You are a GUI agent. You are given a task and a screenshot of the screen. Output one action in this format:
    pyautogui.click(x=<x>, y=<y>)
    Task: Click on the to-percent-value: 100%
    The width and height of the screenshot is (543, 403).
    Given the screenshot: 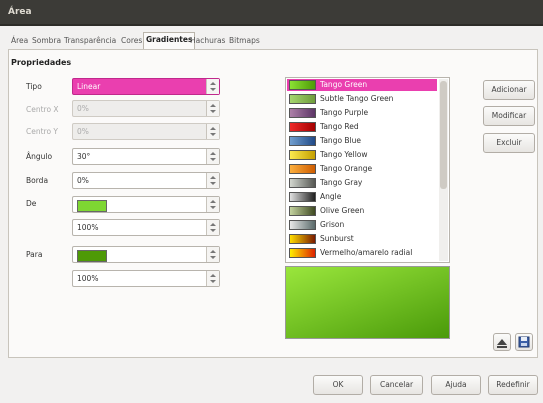 What is the action you would take?
    pyautogui.click(x=88, y=278)
    